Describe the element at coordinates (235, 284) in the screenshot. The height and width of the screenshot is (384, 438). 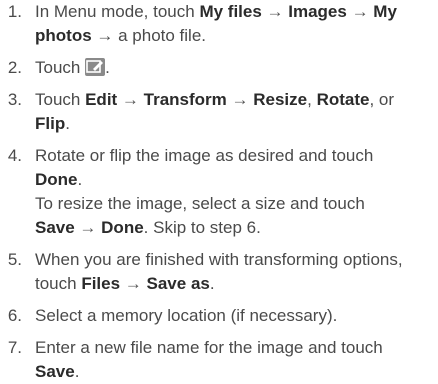
I see `step-line: touch Files → Save as.` at that location.